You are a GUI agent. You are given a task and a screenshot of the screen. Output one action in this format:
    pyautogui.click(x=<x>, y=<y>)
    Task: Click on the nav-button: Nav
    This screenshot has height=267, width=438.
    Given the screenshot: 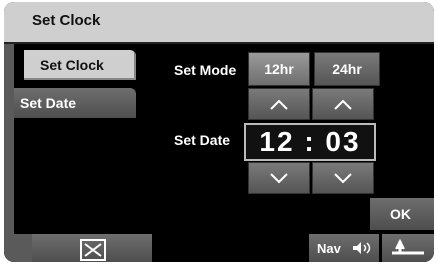 What is the action you would take?
    pyautogui.click(x=344, y=248)
    